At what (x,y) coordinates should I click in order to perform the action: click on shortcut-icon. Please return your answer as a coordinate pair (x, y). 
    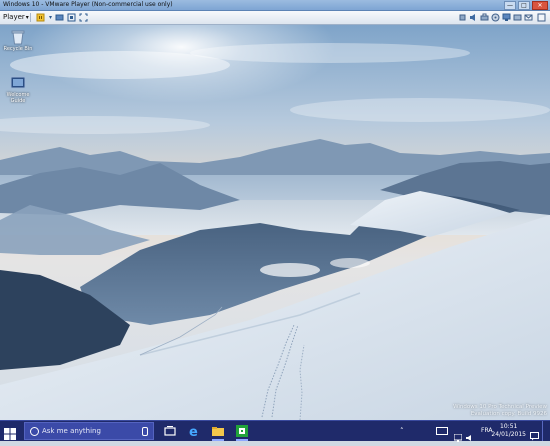
    Looking at the image, I should click on (18, 83).